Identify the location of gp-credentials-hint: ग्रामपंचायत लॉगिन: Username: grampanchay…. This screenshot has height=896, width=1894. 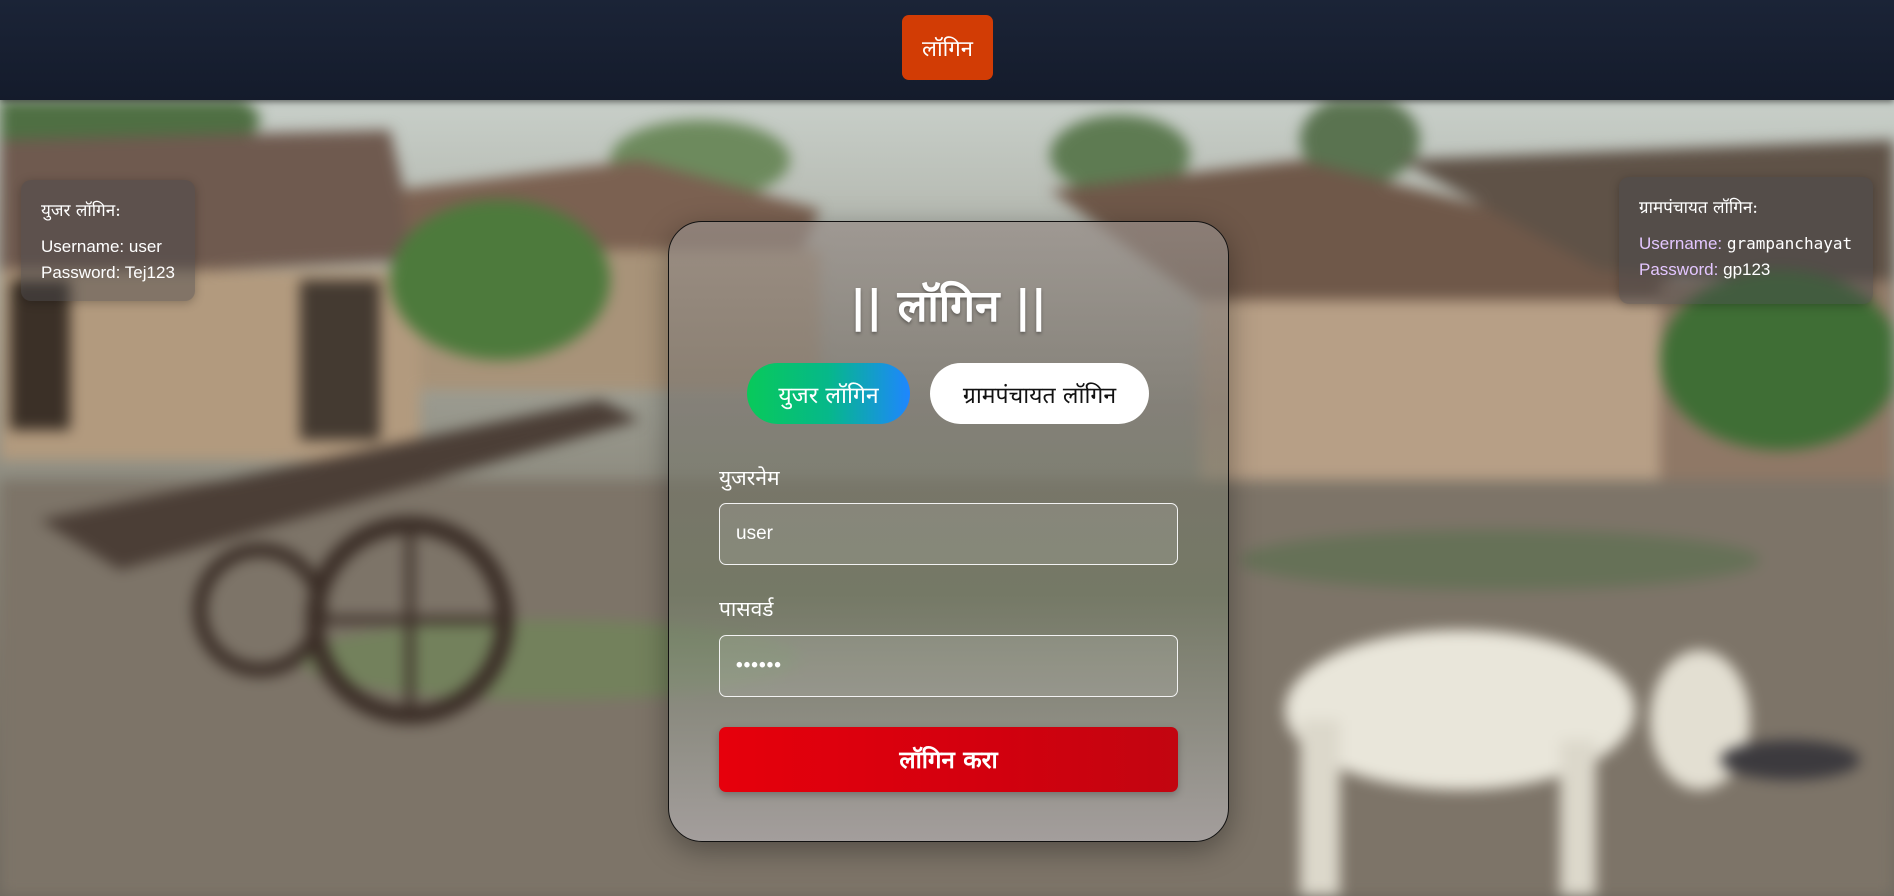
(1746, 240).